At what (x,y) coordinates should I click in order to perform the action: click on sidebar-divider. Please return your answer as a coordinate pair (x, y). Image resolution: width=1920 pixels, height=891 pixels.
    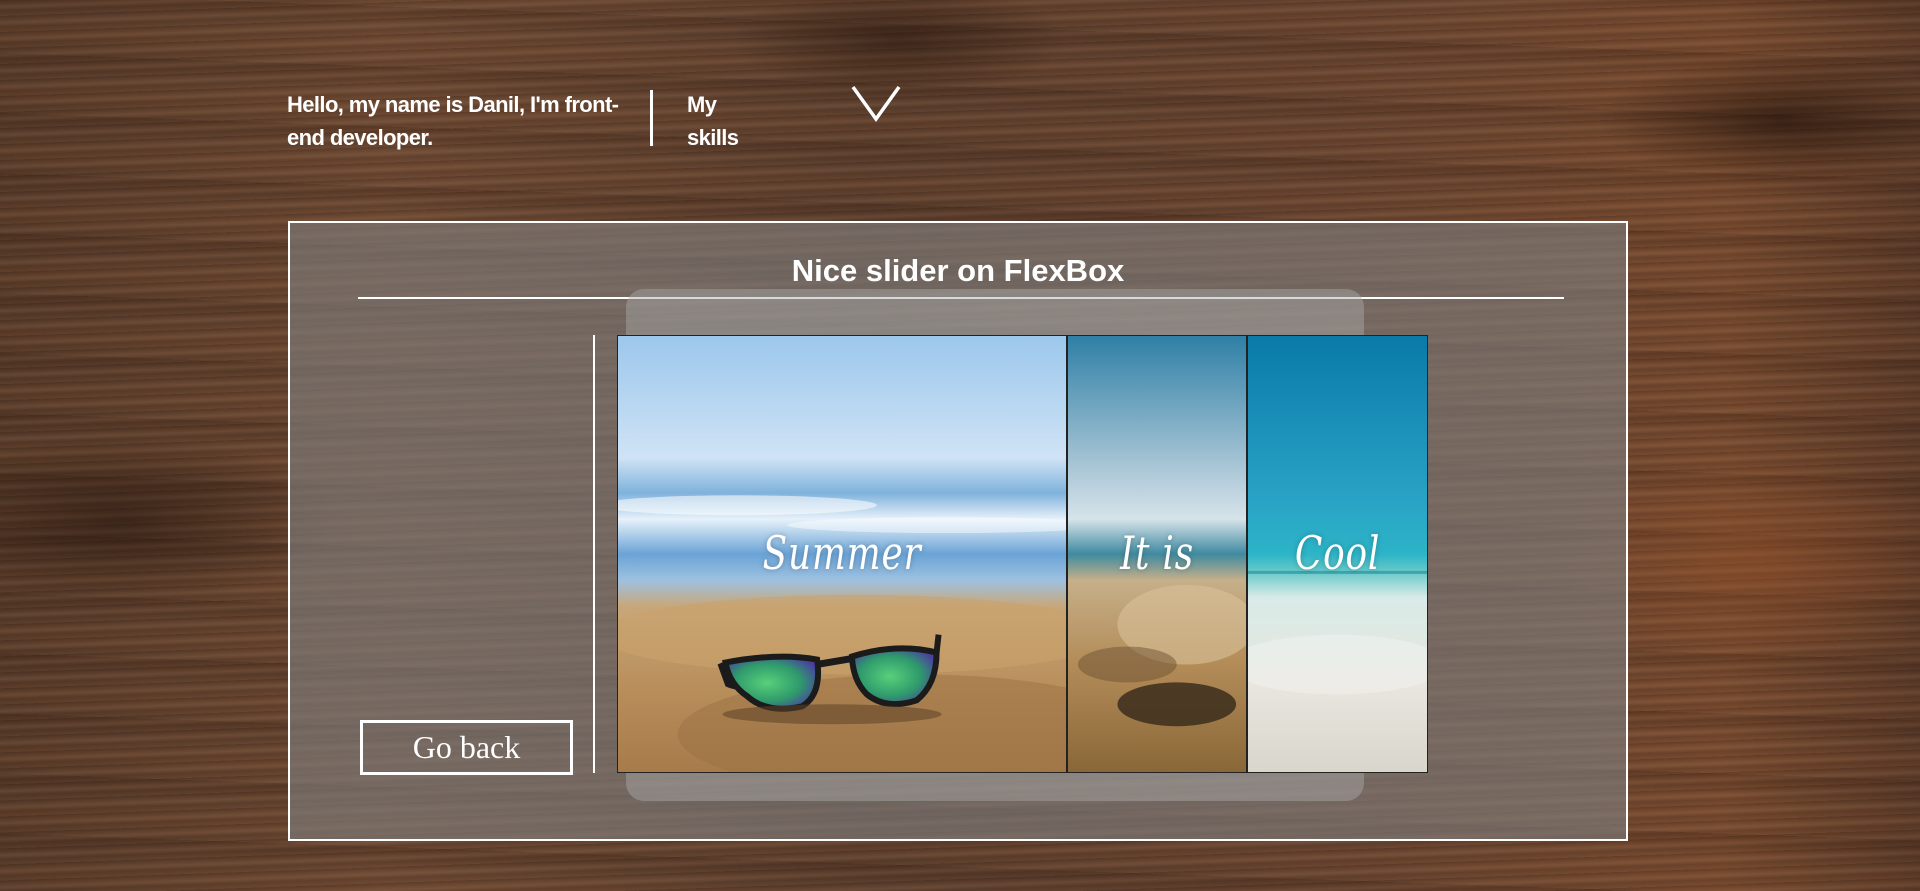
    Looking at the image, I should click on (594, 554).